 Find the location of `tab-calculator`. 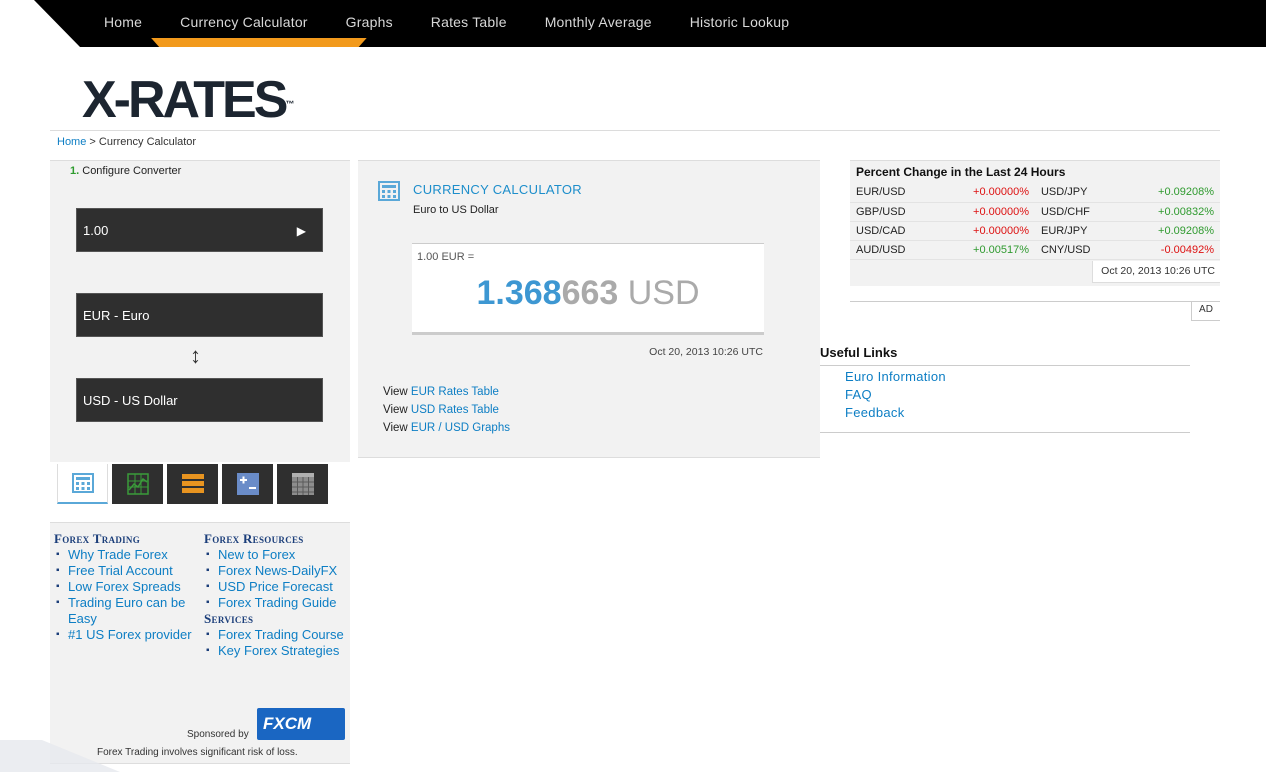

tab-calculator is located at coordinates (82, 484).